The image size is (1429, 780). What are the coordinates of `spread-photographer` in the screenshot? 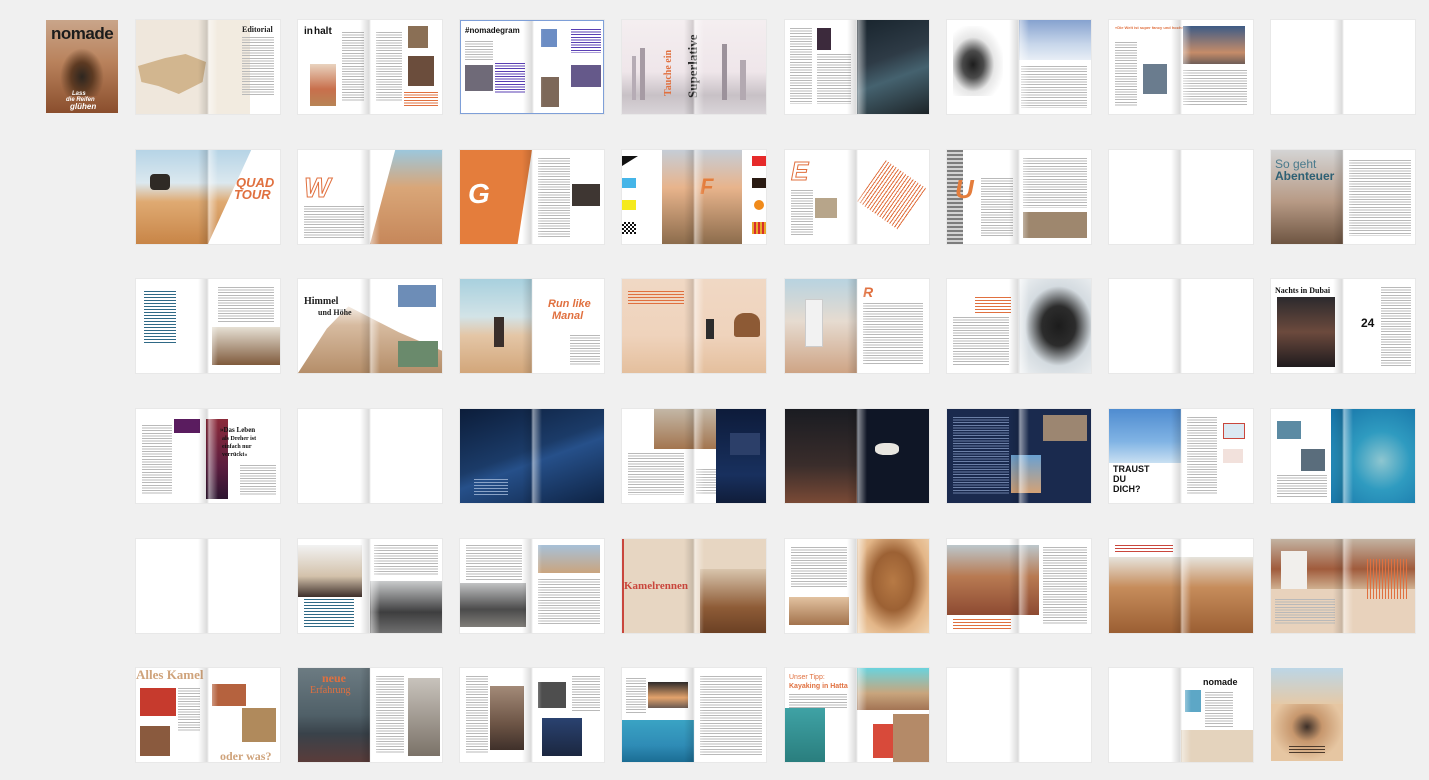 It's located at (532, 715).